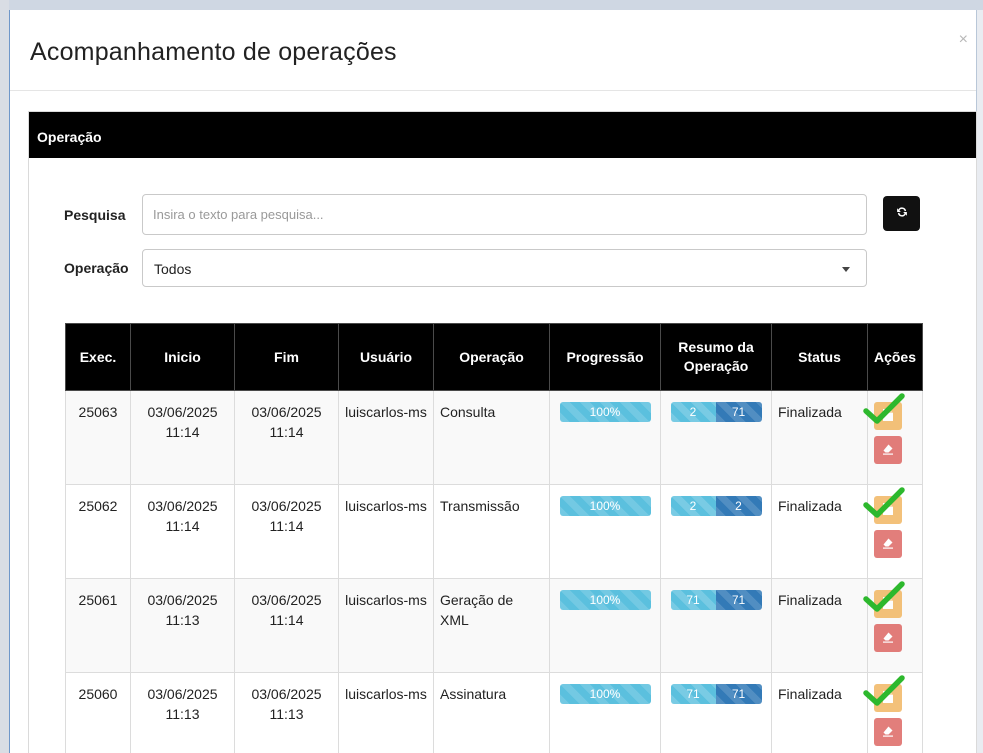  What do you see at coordinates (98, 437) in the screenshot?
I see `cell-exec: 25063` at bounding box center [98, 437].